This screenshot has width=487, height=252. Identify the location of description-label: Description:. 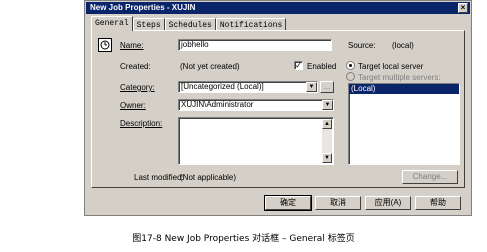
(141, 123).